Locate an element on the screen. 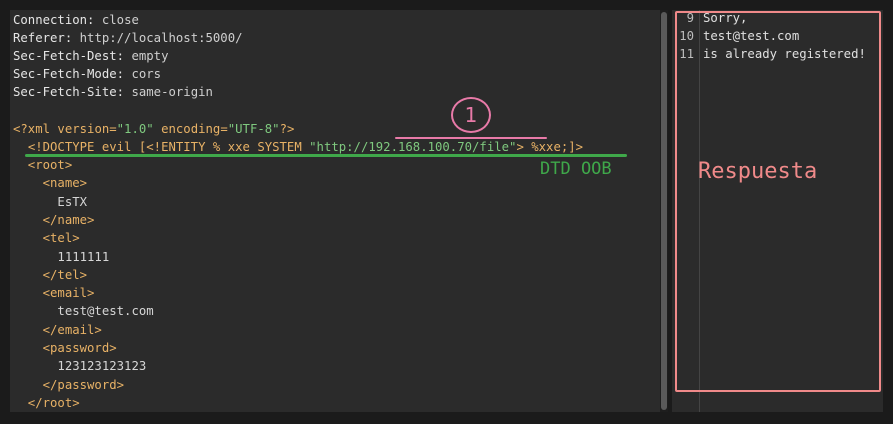 The width and height of the screenshot is (893, 424). annotation-step-marker: 1 is located at coordinates (471, 115).